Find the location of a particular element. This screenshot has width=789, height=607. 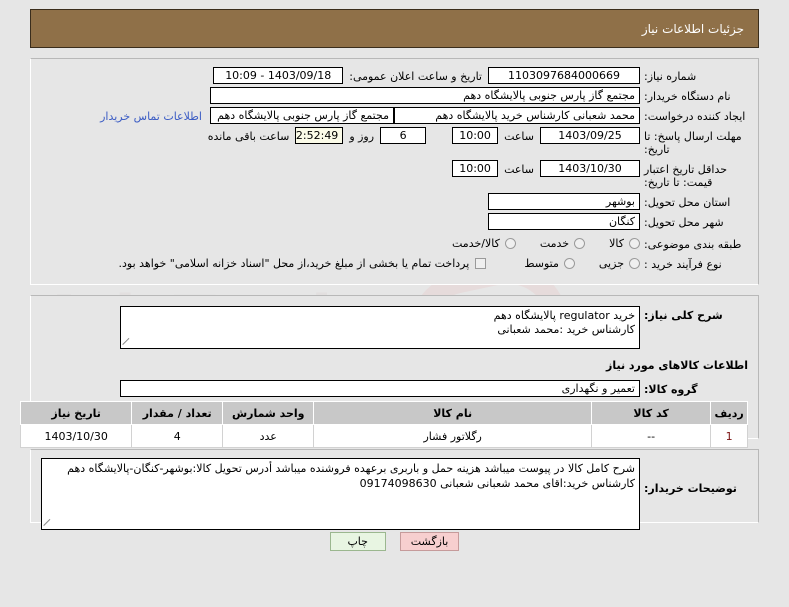

remaining-days-label: روز و is located at coordinates (362, 136).